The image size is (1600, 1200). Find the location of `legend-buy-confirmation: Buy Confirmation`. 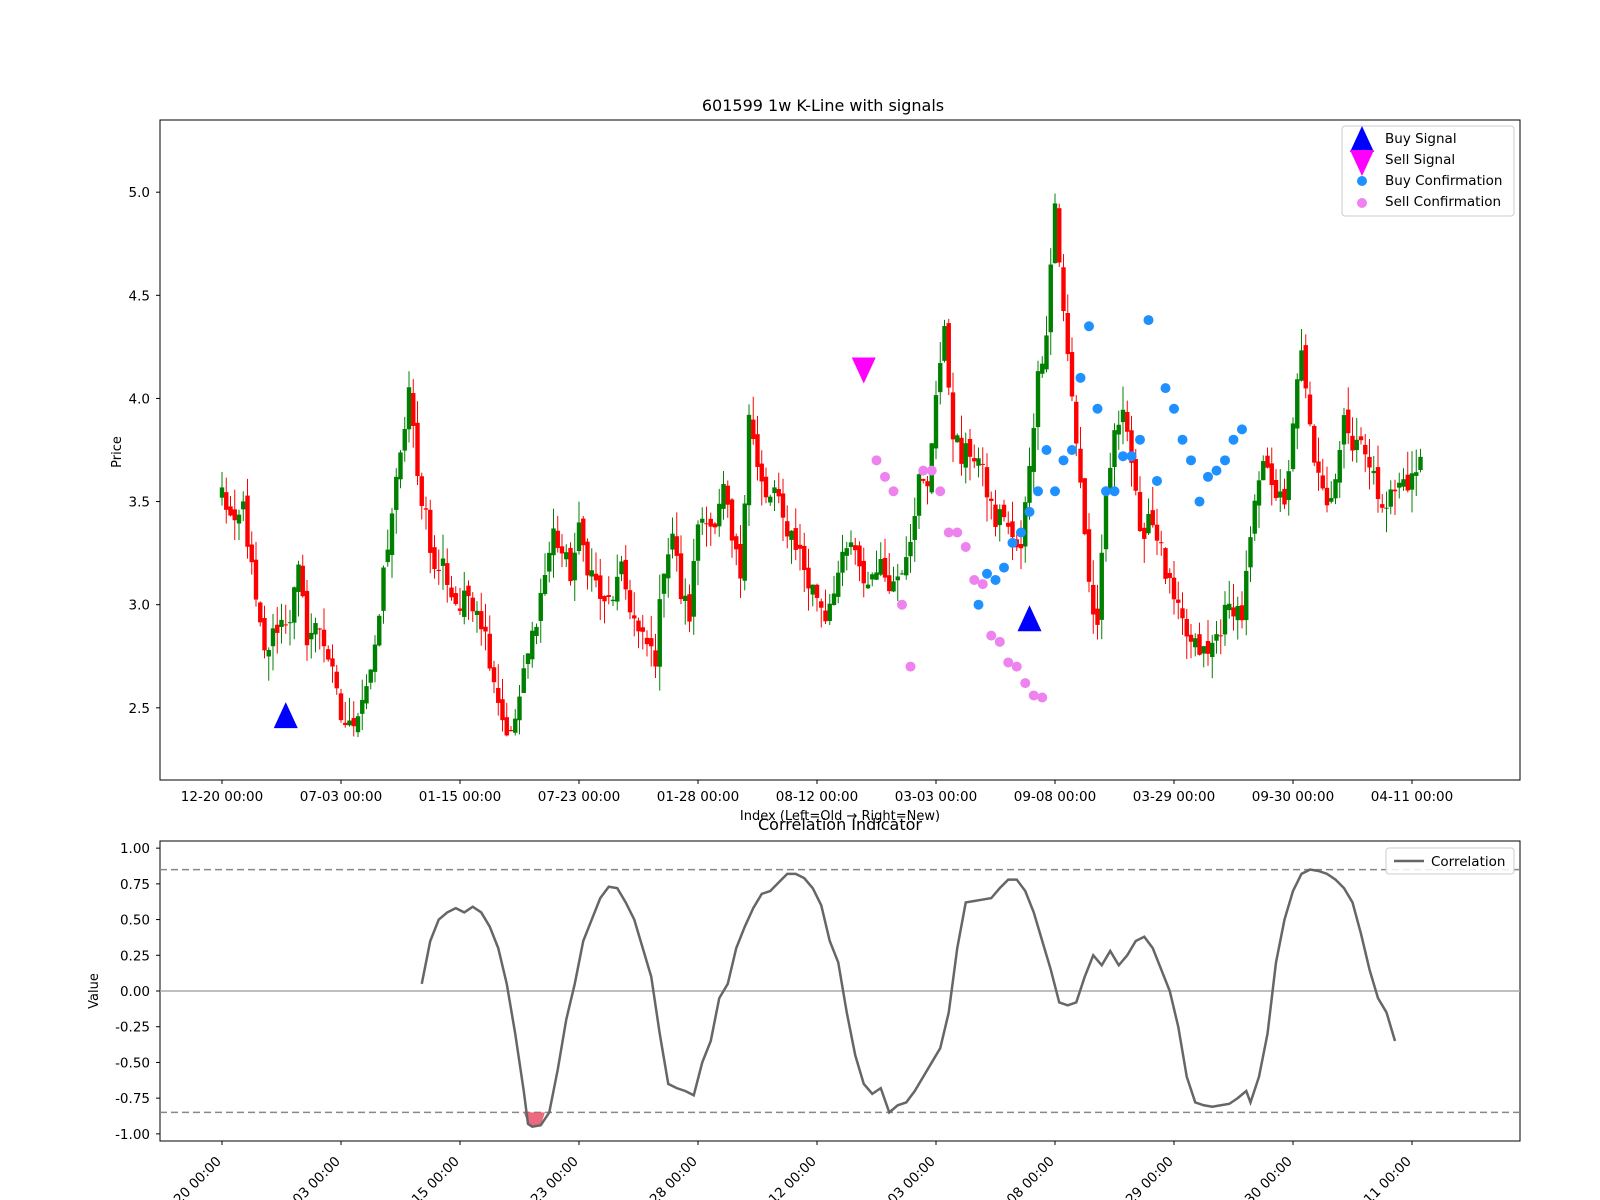

legend-buy-confirmation: Buy Confirmation is located at coordinates (1443, 181).